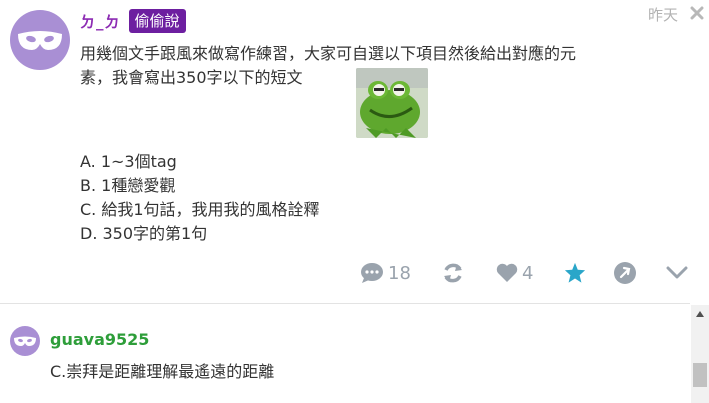 The height and width of the screenshot is (403, 709). I want to click on post-timestamp: 昨天, so click(663, 15).